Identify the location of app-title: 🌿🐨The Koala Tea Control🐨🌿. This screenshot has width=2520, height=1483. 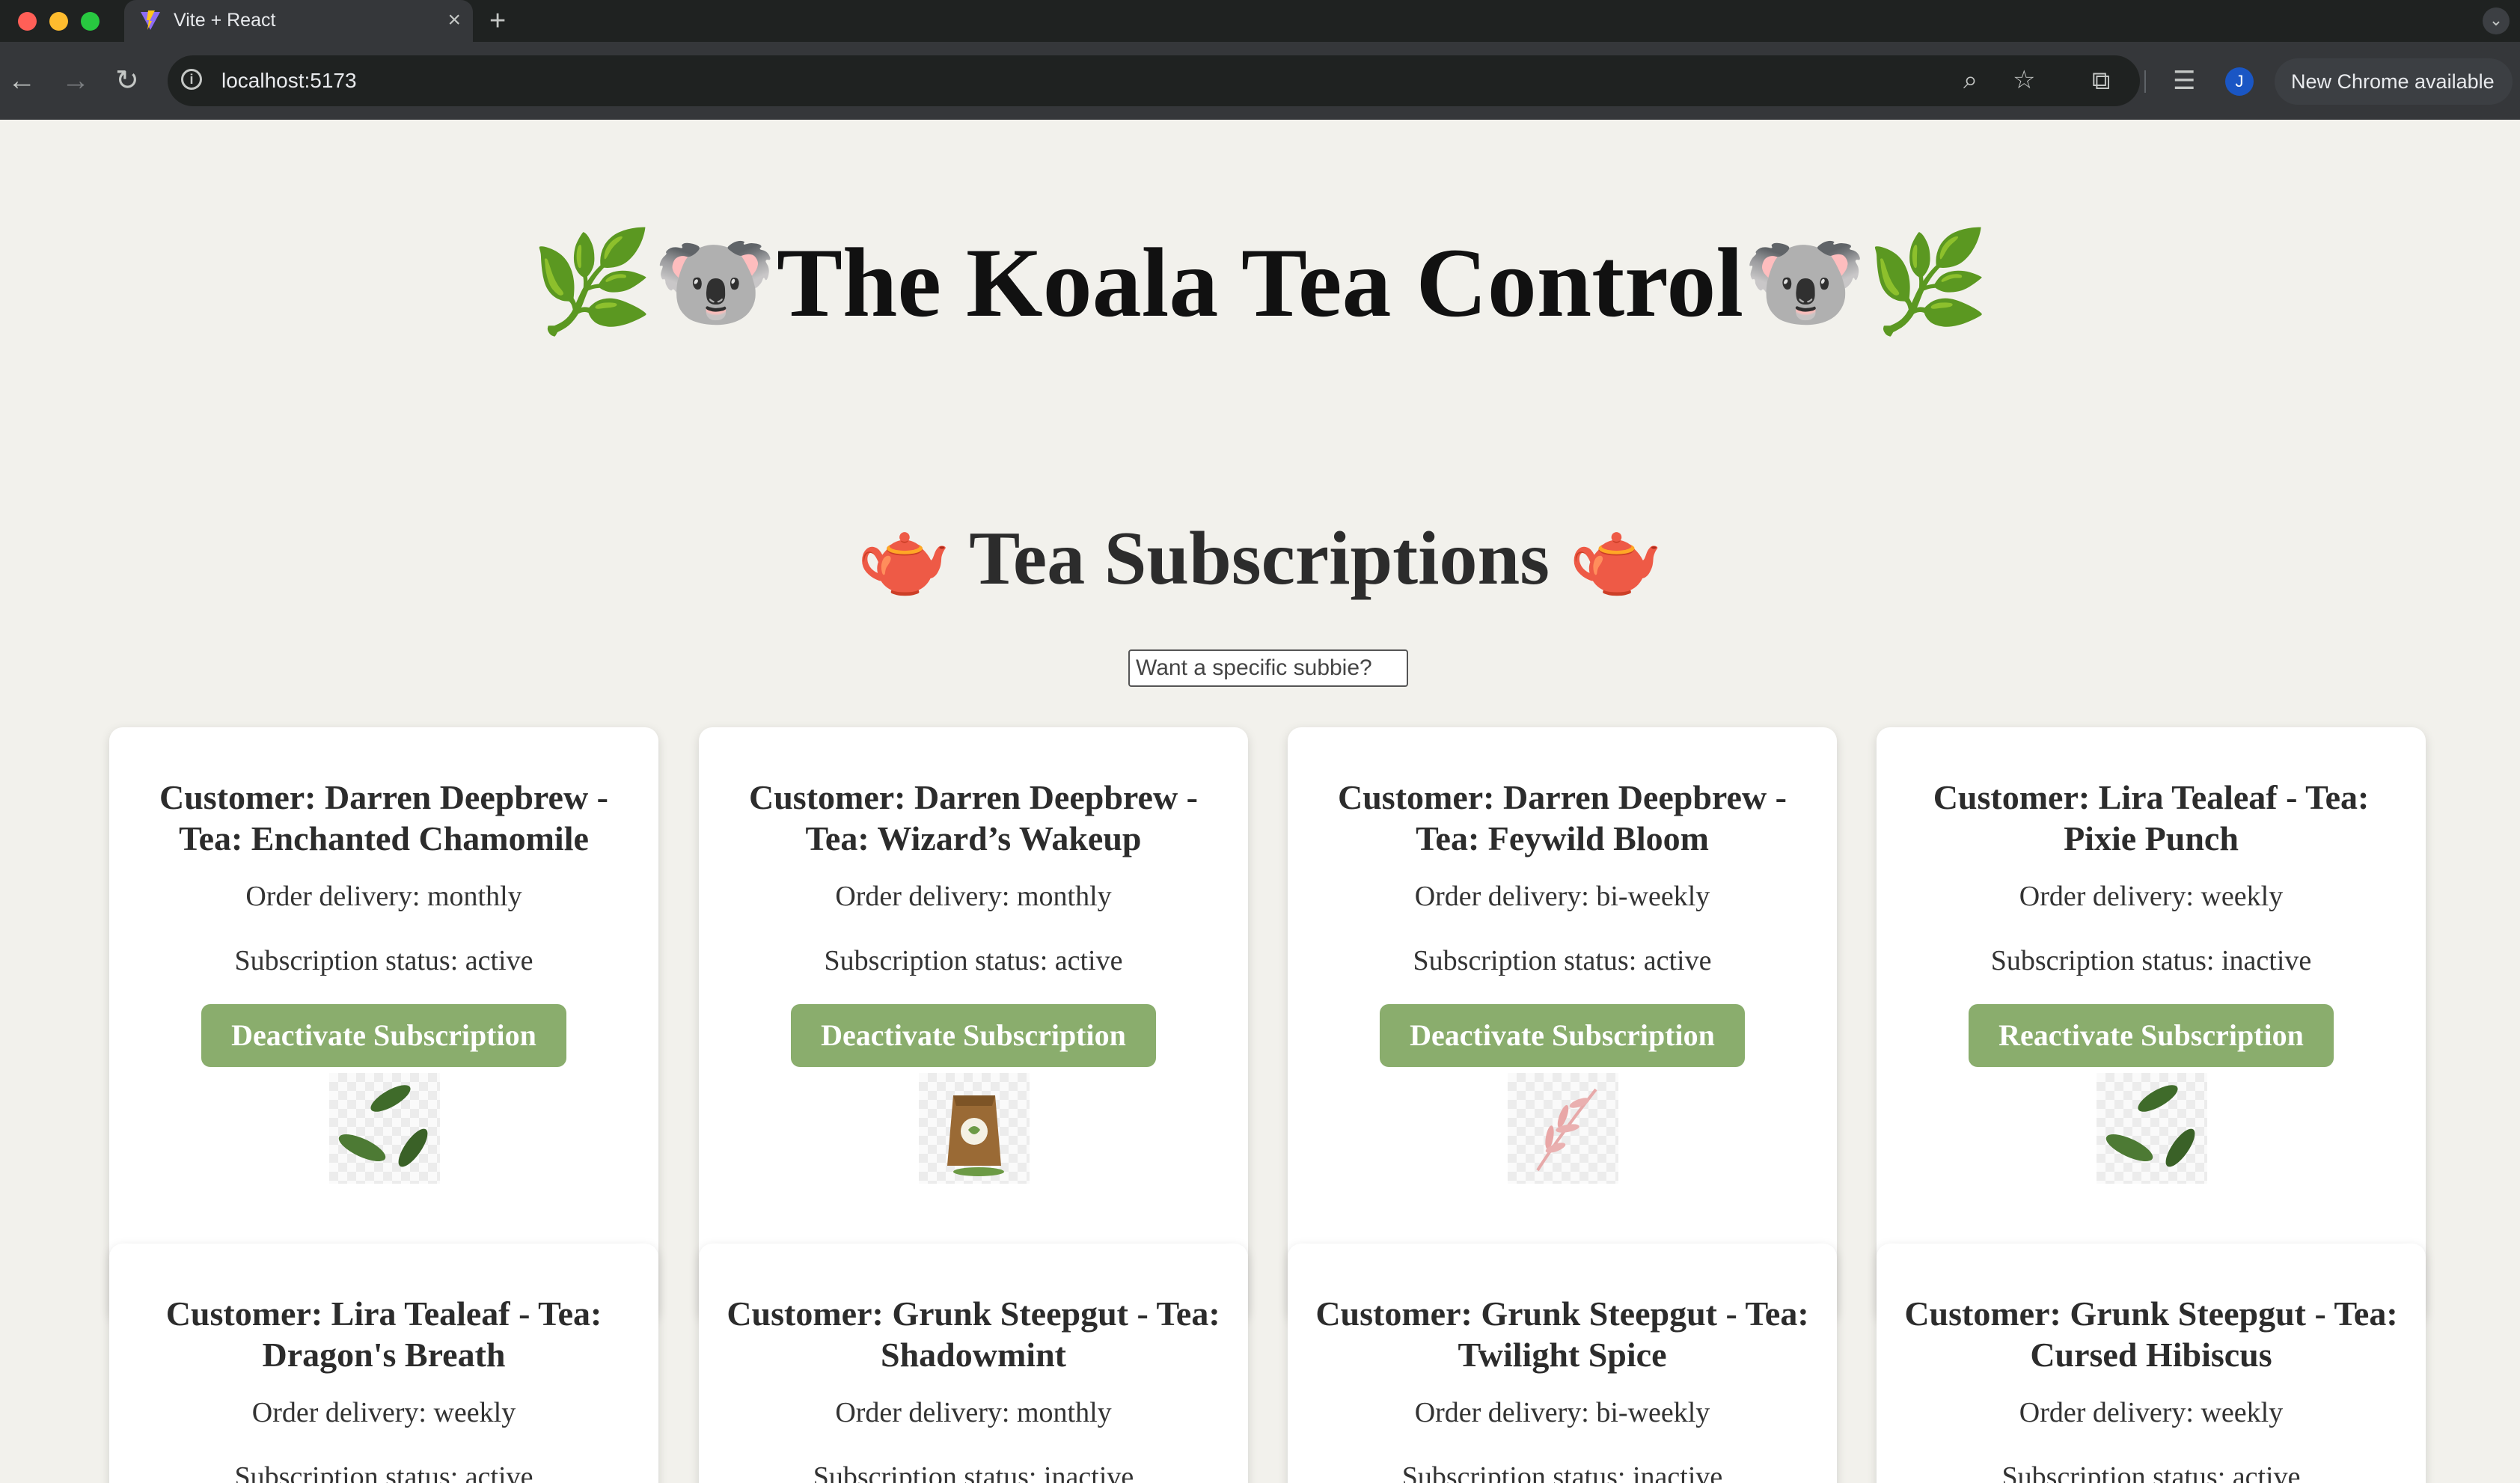
(1260, 282).